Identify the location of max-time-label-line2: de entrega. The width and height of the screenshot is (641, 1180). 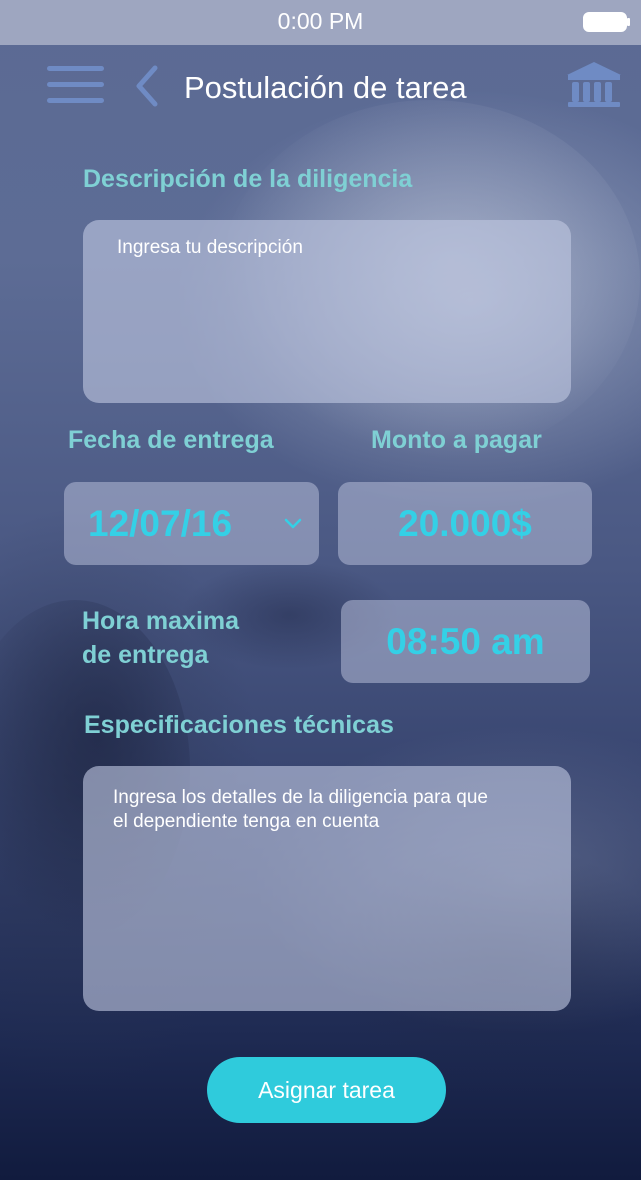
(145, 655).